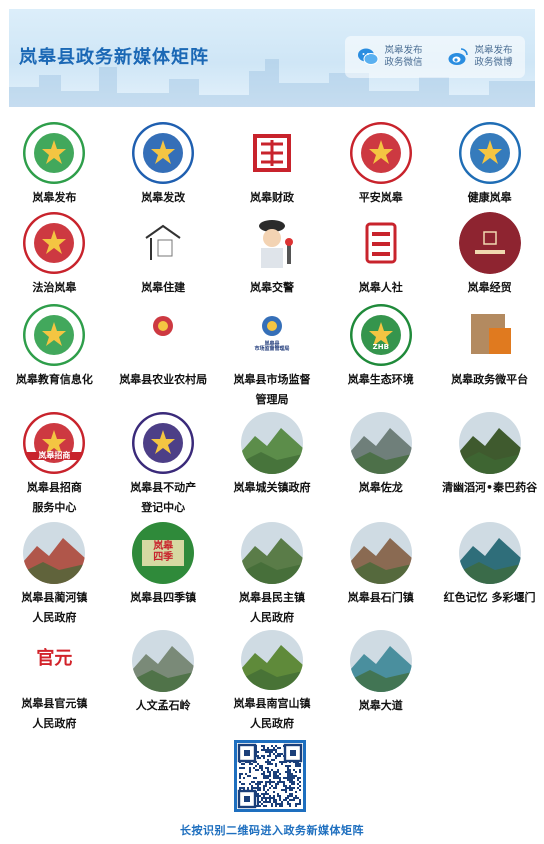 This screenshot has width=544, height=844. Describe the element at coordinates (403, 62) in the screenshot. I see `wechat-line2: 政务微信` at that location.